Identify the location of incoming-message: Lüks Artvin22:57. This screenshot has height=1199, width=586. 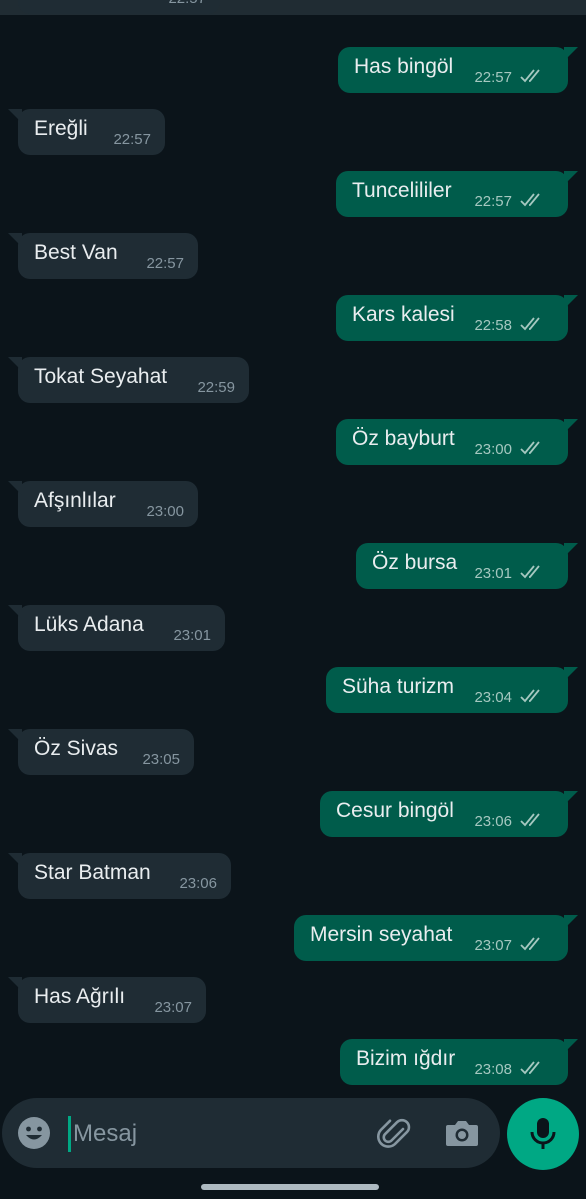
(119, 7).